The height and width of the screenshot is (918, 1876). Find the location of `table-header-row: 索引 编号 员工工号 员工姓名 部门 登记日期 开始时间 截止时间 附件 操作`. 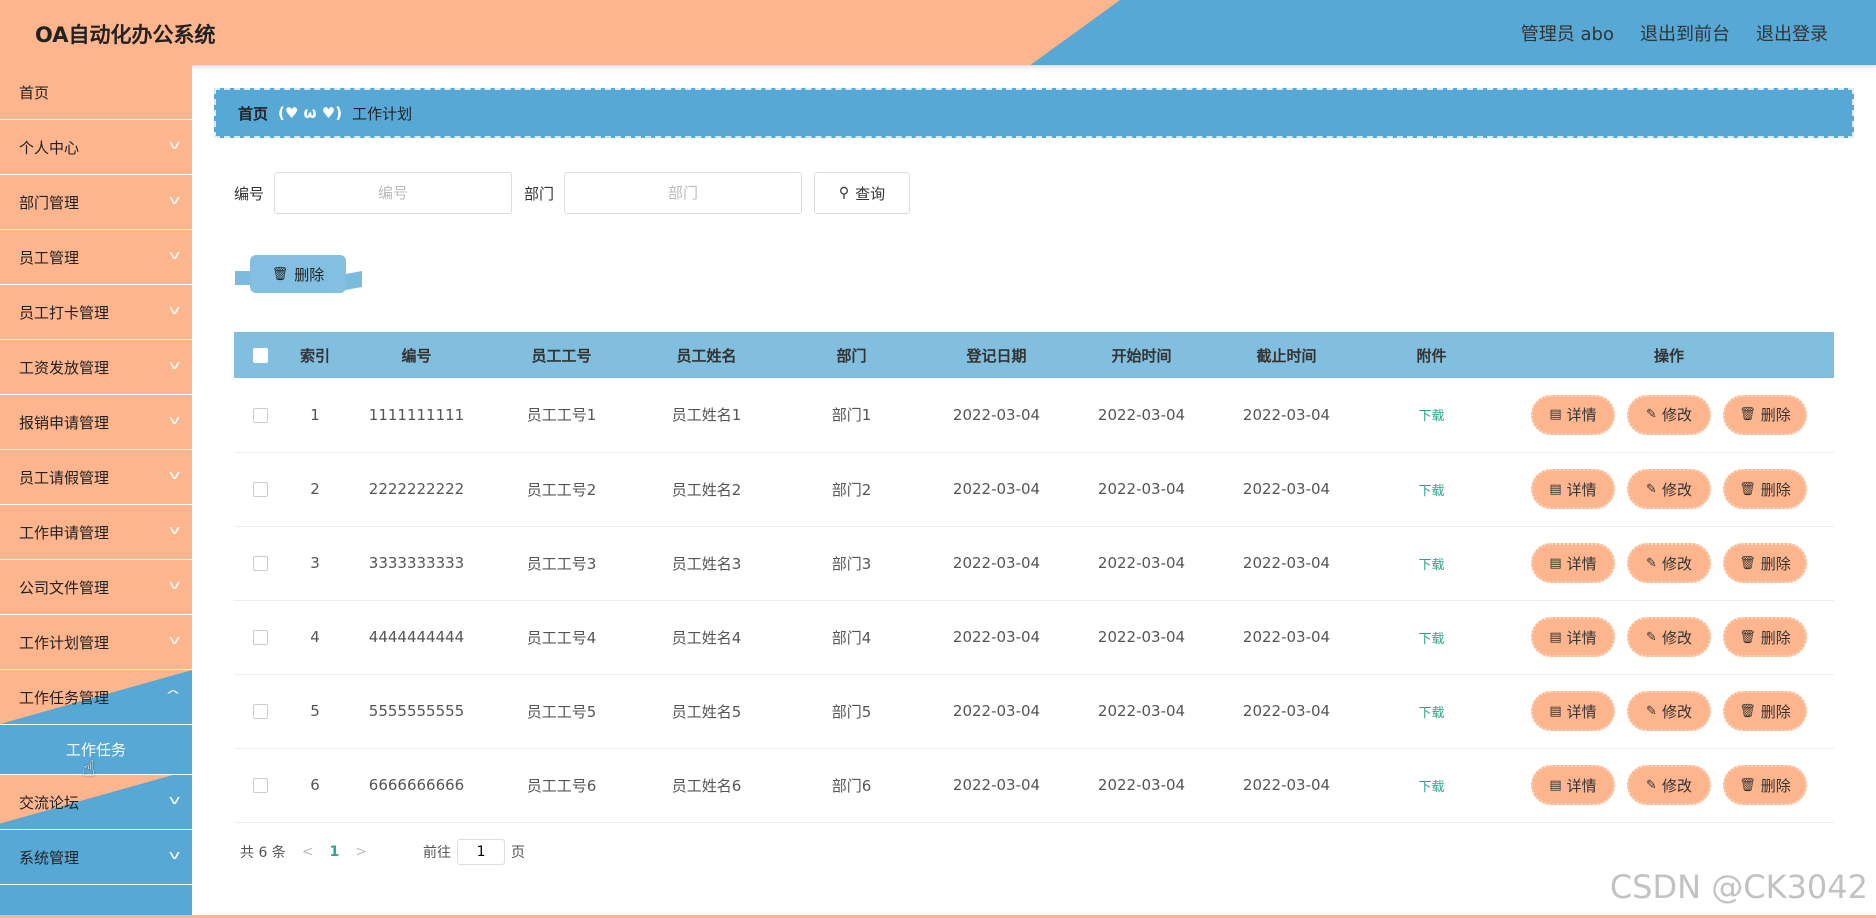

table-header-row: 索引 编号 员工工号 员工姓名 部门 登记日期 开始时间 截止时间 附件 操作 is located at coordinates (1034, 355).